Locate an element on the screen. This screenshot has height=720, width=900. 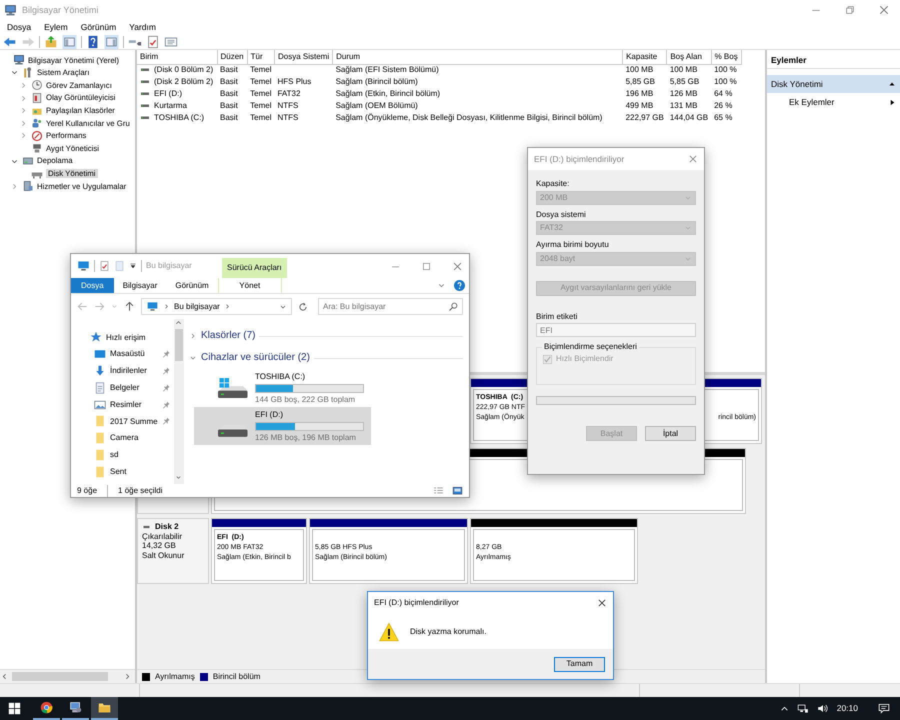
tools-icon is located at coordinates (28, 72).